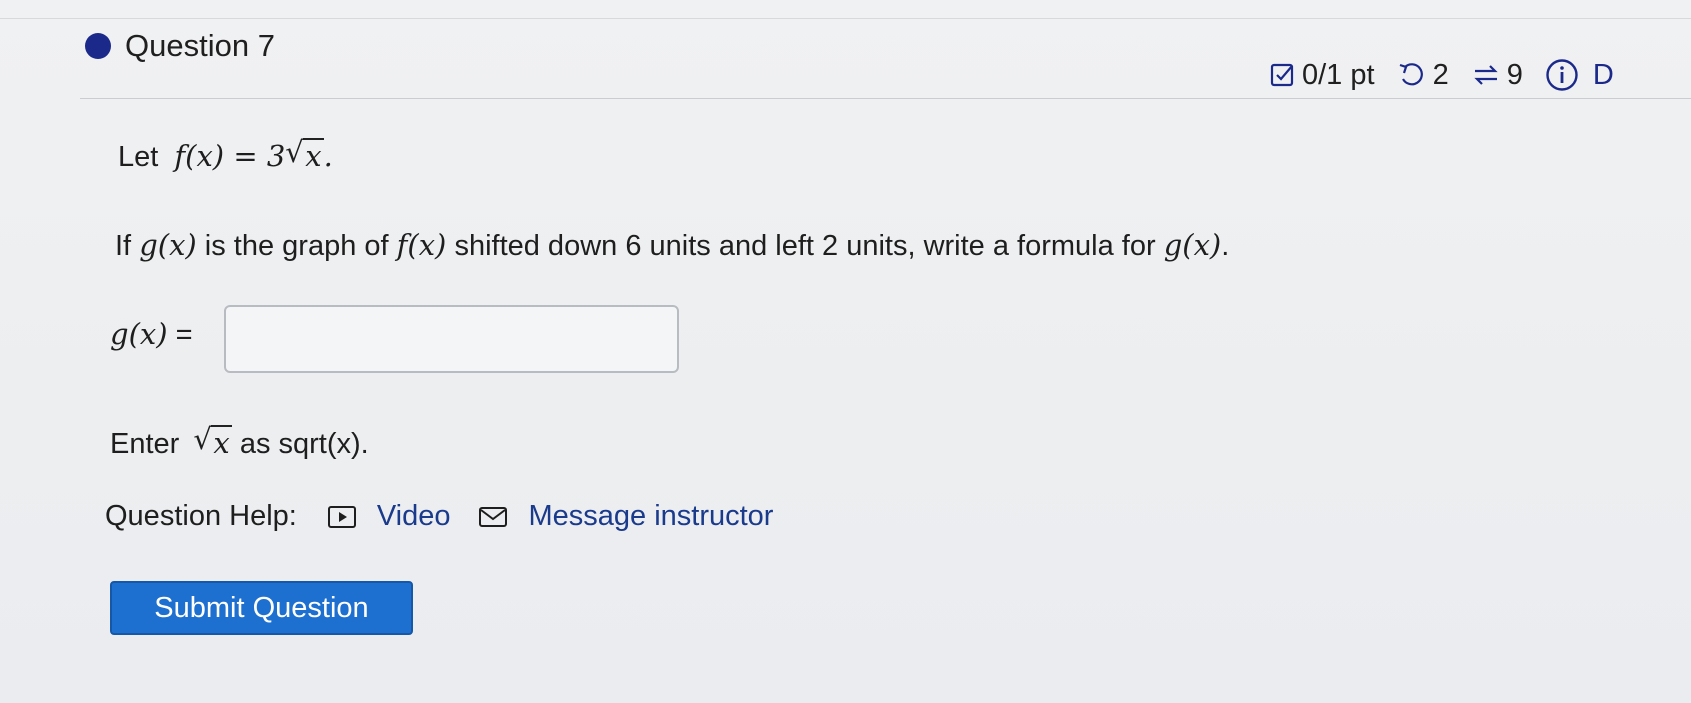 This screenshot has height=703, width=1691. What do you see at coordinates (451, 339) in the screenshot?
I see `answer-input` at bounding box center [451, 339].